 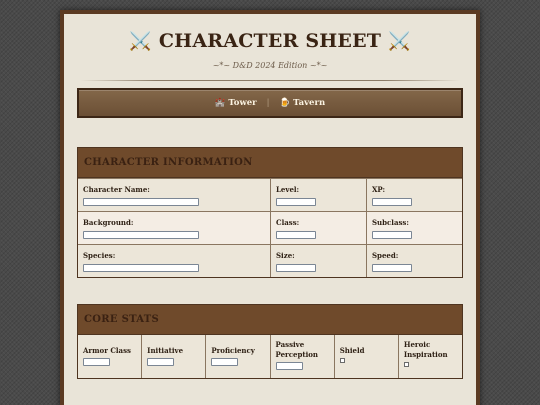 What do you see at coordinates (296, 349) in the screenshot?
I see `passive-perception-label: Passive Perception` at bounding box center [296, 349].